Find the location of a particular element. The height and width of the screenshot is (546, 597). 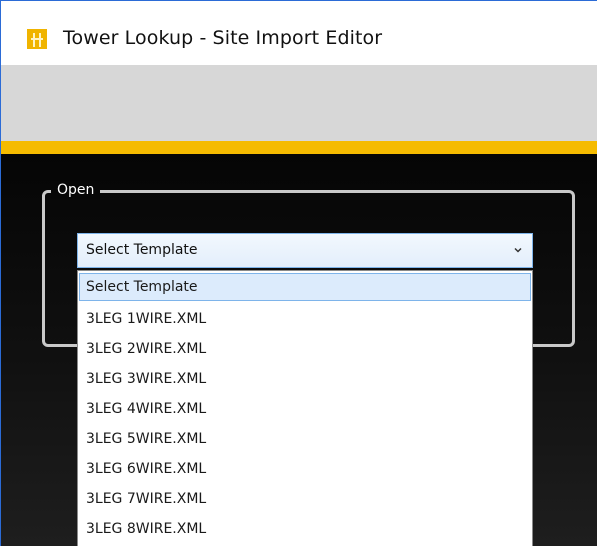

tower-icon-leg-left is located at coordinates (34, 40).